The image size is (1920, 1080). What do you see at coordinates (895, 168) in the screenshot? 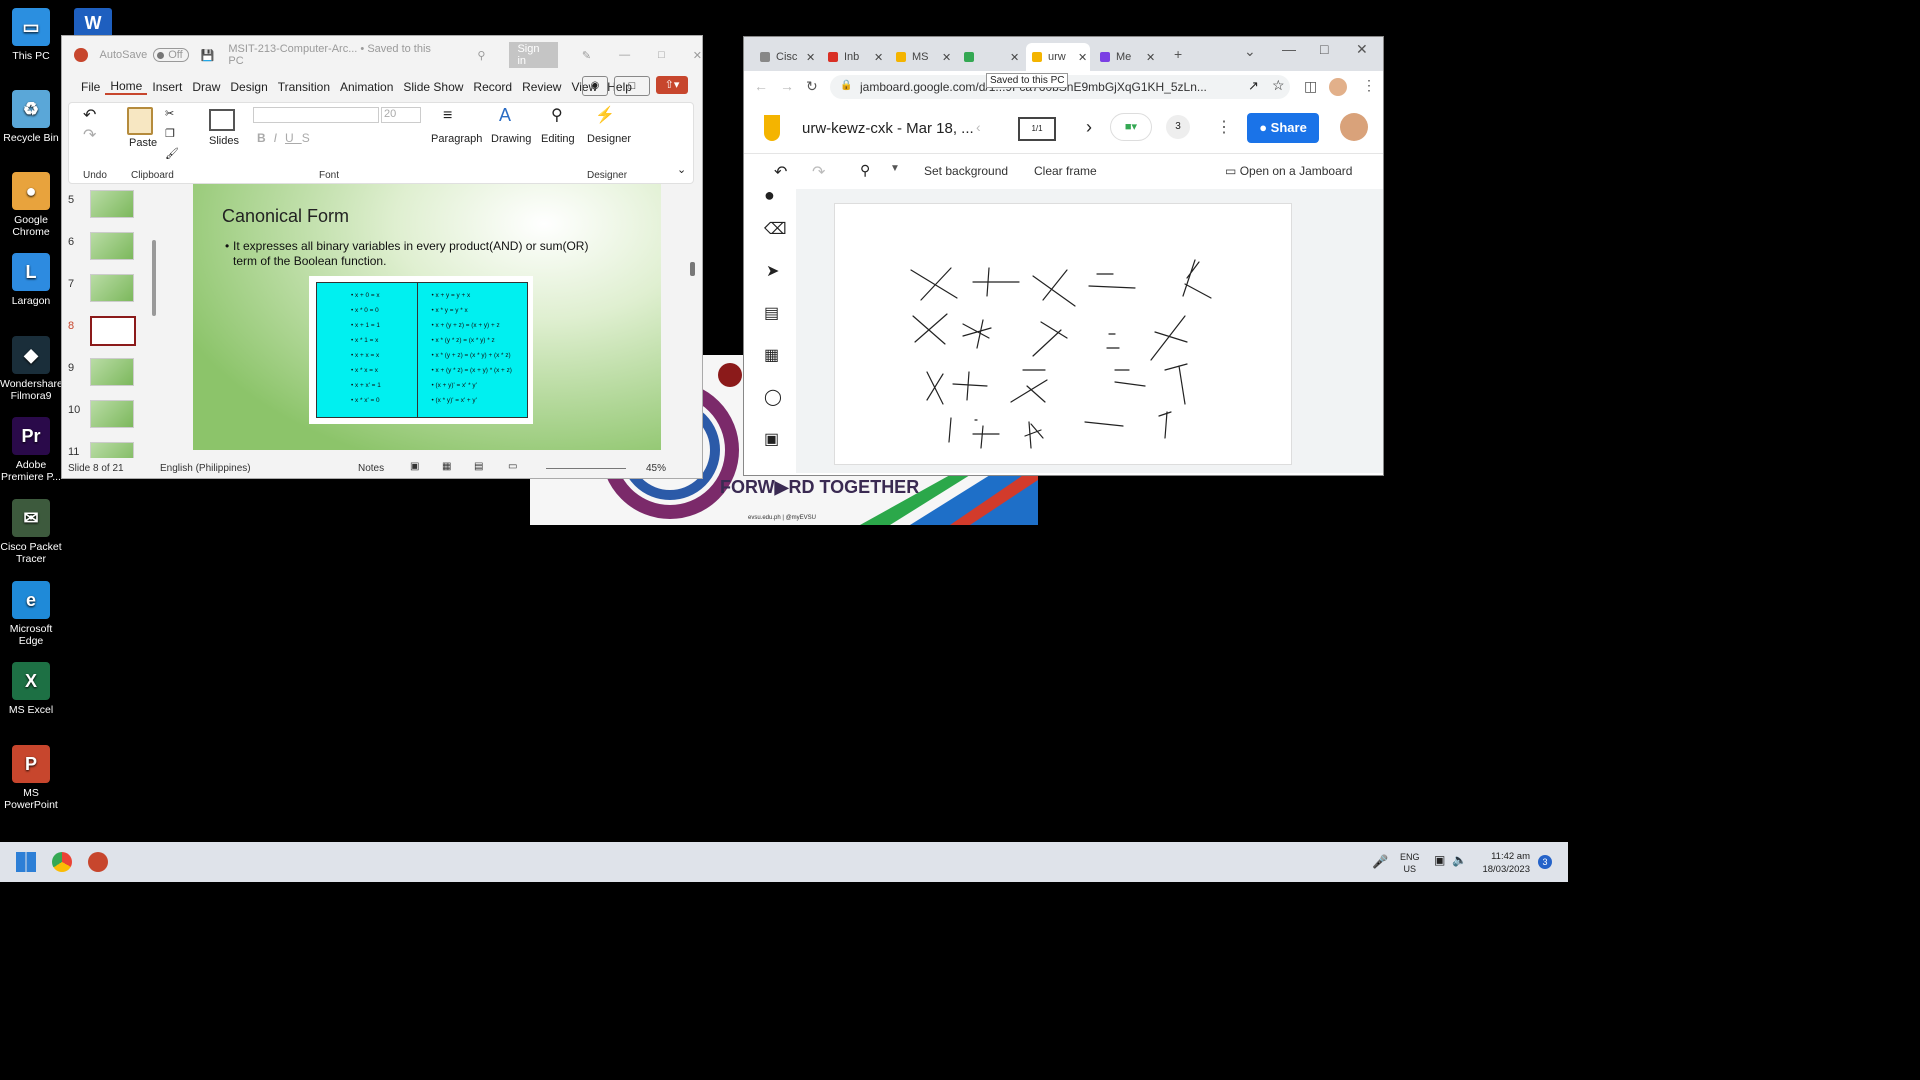
I see `zoom-dropdown-icon: ▼` at bounding box center [895, 168].